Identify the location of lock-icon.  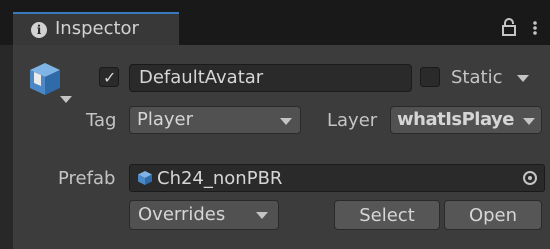
(509, 27).